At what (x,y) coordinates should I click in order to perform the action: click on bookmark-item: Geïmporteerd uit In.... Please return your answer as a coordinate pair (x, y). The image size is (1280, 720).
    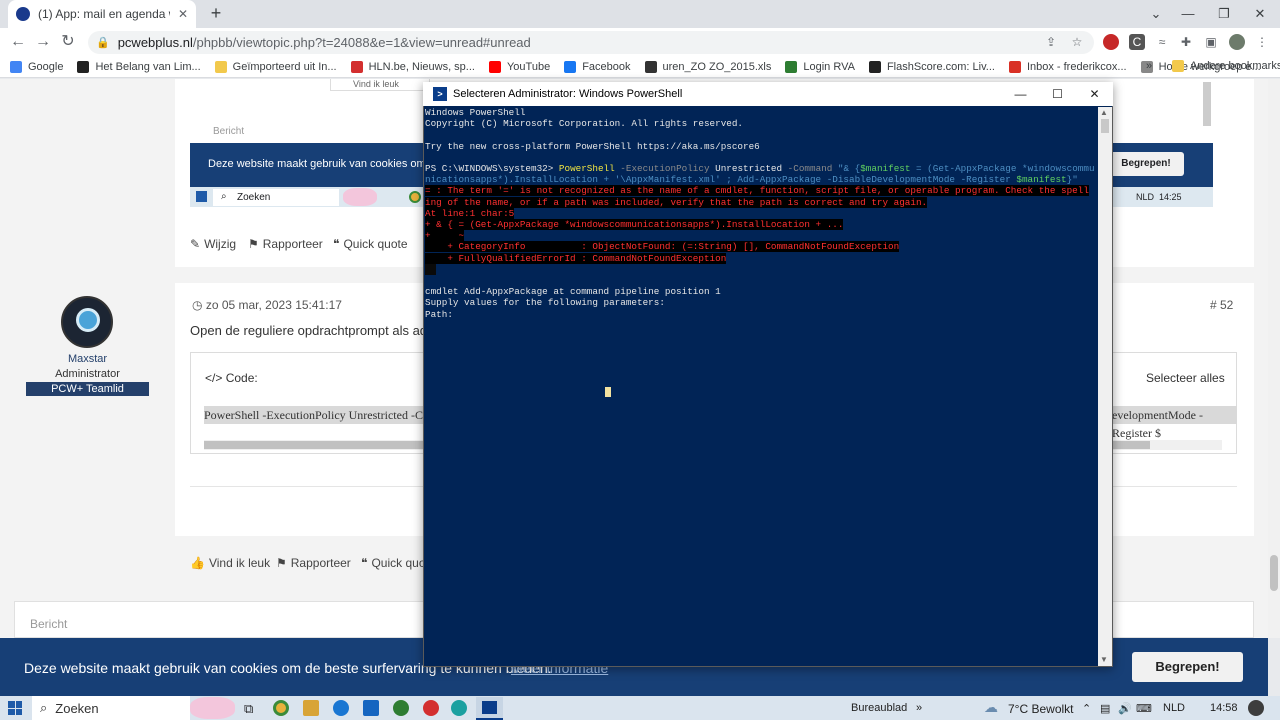
    Looking at the image, I should click on (275, 67).